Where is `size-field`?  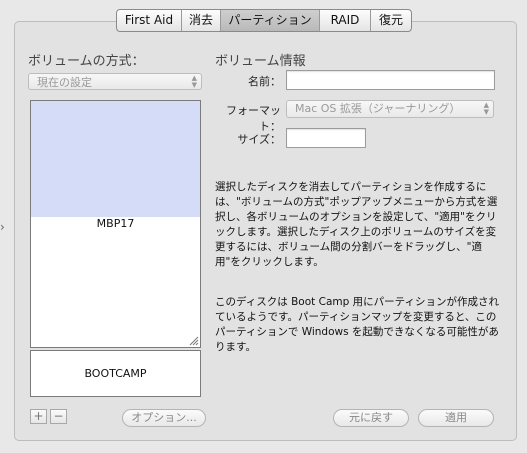 size-field is located at coordinates (326, 138).